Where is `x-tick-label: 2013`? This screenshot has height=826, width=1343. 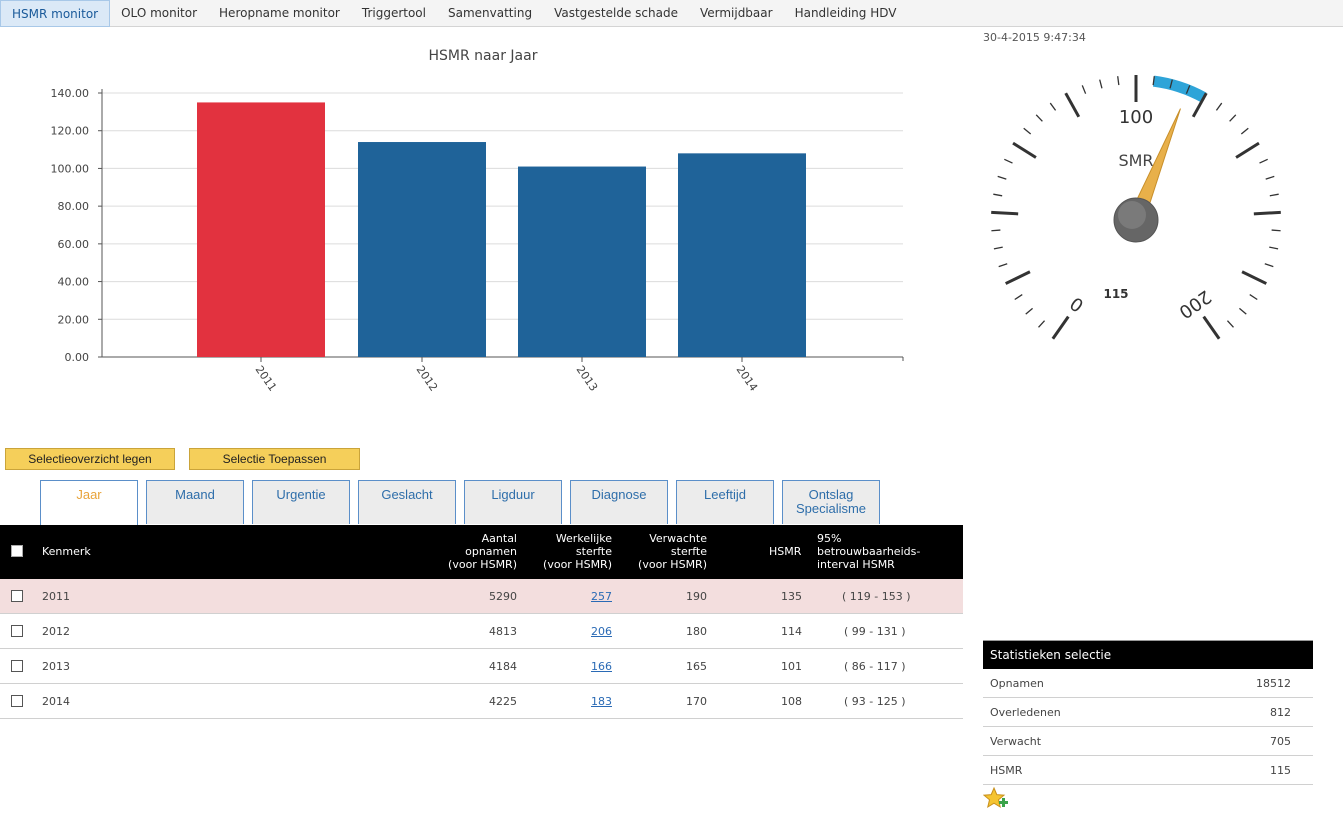
x-tick-label: 2013 is located at coordinates (587, 378).